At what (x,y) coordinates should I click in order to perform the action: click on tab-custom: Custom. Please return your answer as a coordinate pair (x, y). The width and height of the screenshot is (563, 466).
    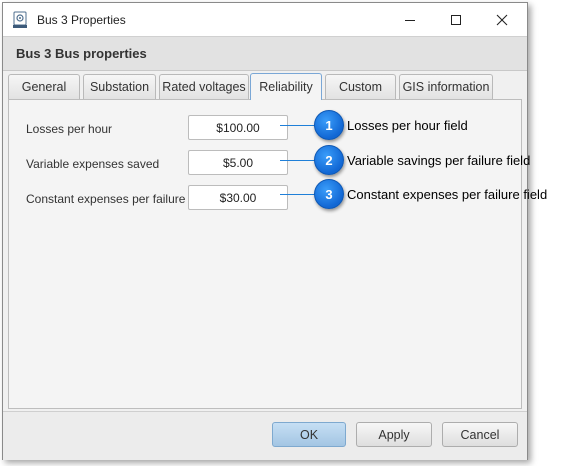
    Looking at the image, I should click on (360, 86).